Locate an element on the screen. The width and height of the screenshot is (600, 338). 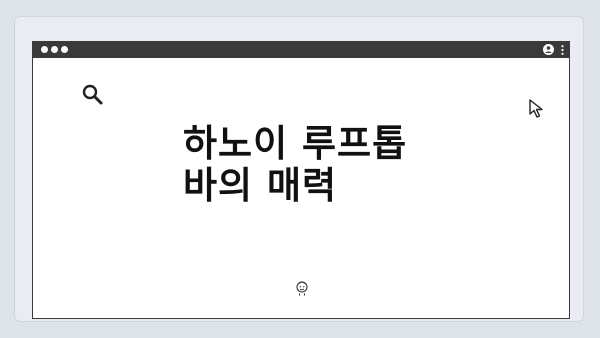
article-title: 하노이 루프톱 바의 매력 is located at coordinates (343, 165).